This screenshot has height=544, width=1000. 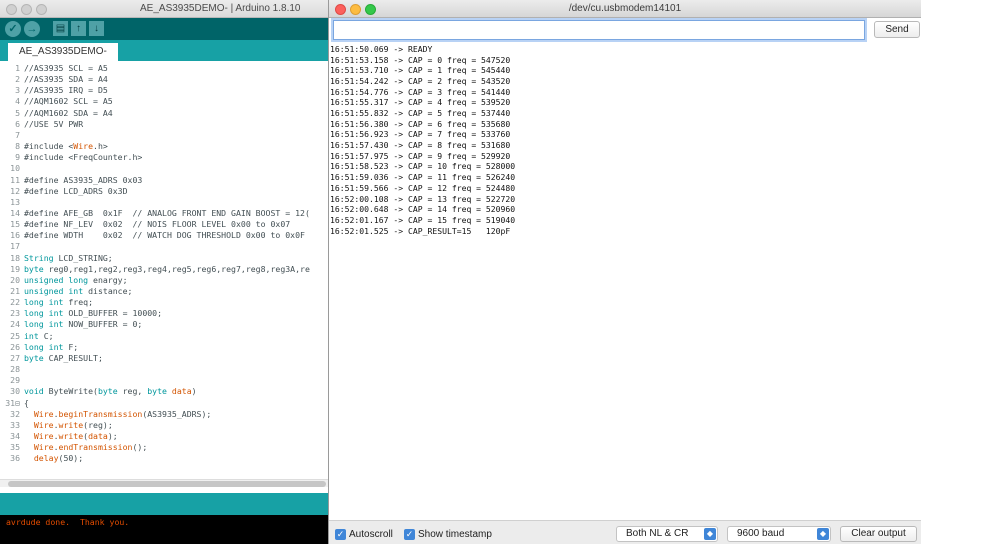 What do you see at coordinates (56, 258) in the screenshot?
I see `code-line: 18 String LCD_STRING;` at bounding box center [56, 258].